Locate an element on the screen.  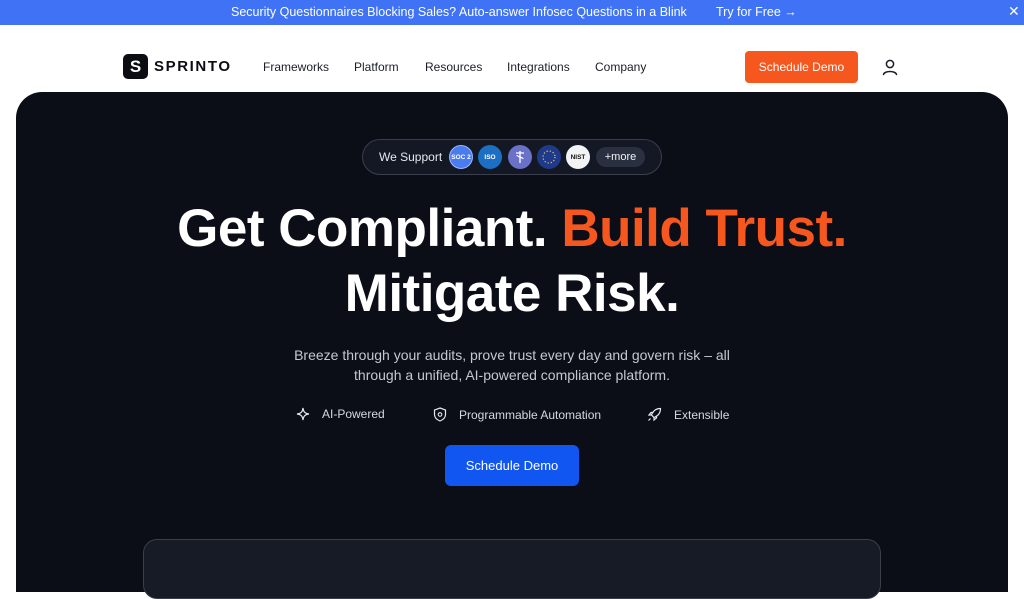
iso-badge-icon: ISO is located at coordinates (490, 157).